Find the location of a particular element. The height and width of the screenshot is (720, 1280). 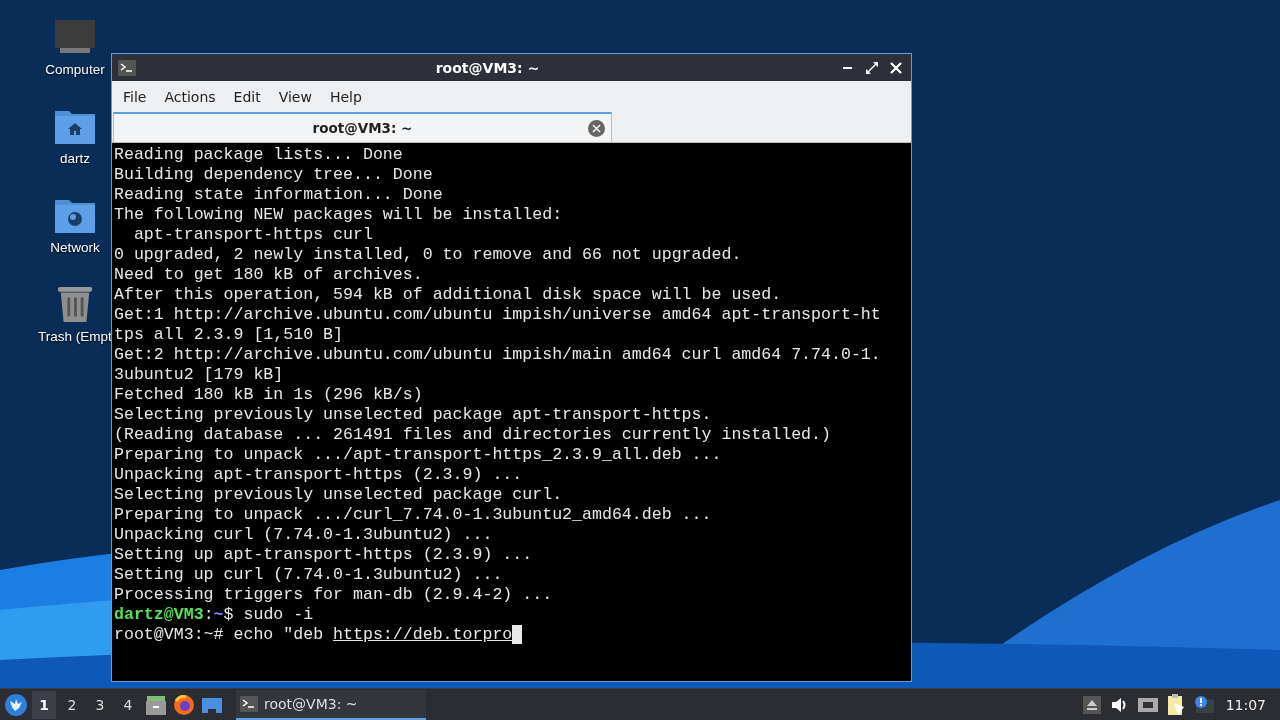

workspace-button: 4 is located at coordinates (128, 704).